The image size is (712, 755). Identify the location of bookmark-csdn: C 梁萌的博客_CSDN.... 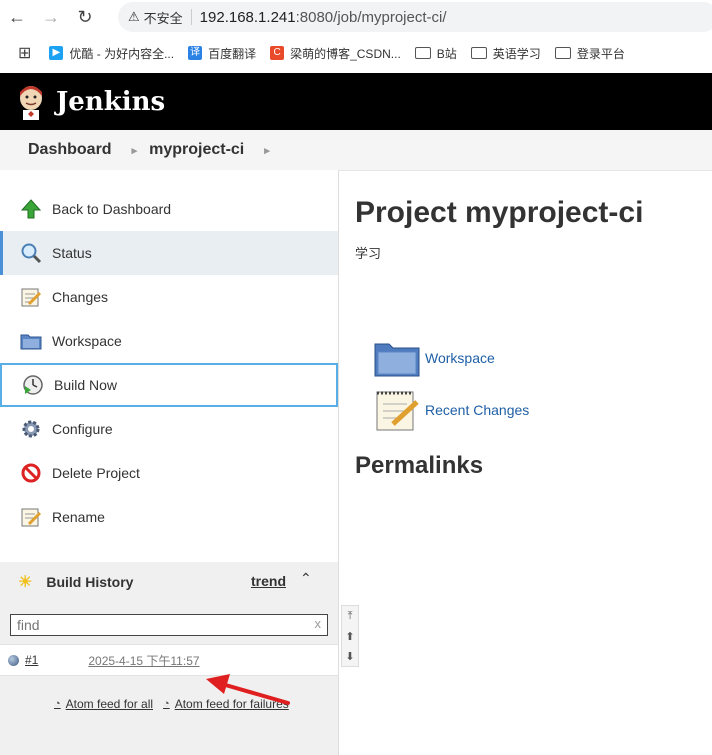
(335, 53).